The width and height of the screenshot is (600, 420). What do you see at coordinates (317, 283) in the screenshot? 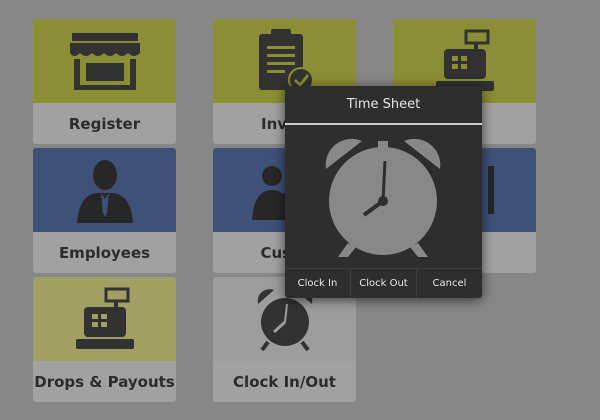
I see `clock-in-button: Clock In` at bounding box center [317, 283].